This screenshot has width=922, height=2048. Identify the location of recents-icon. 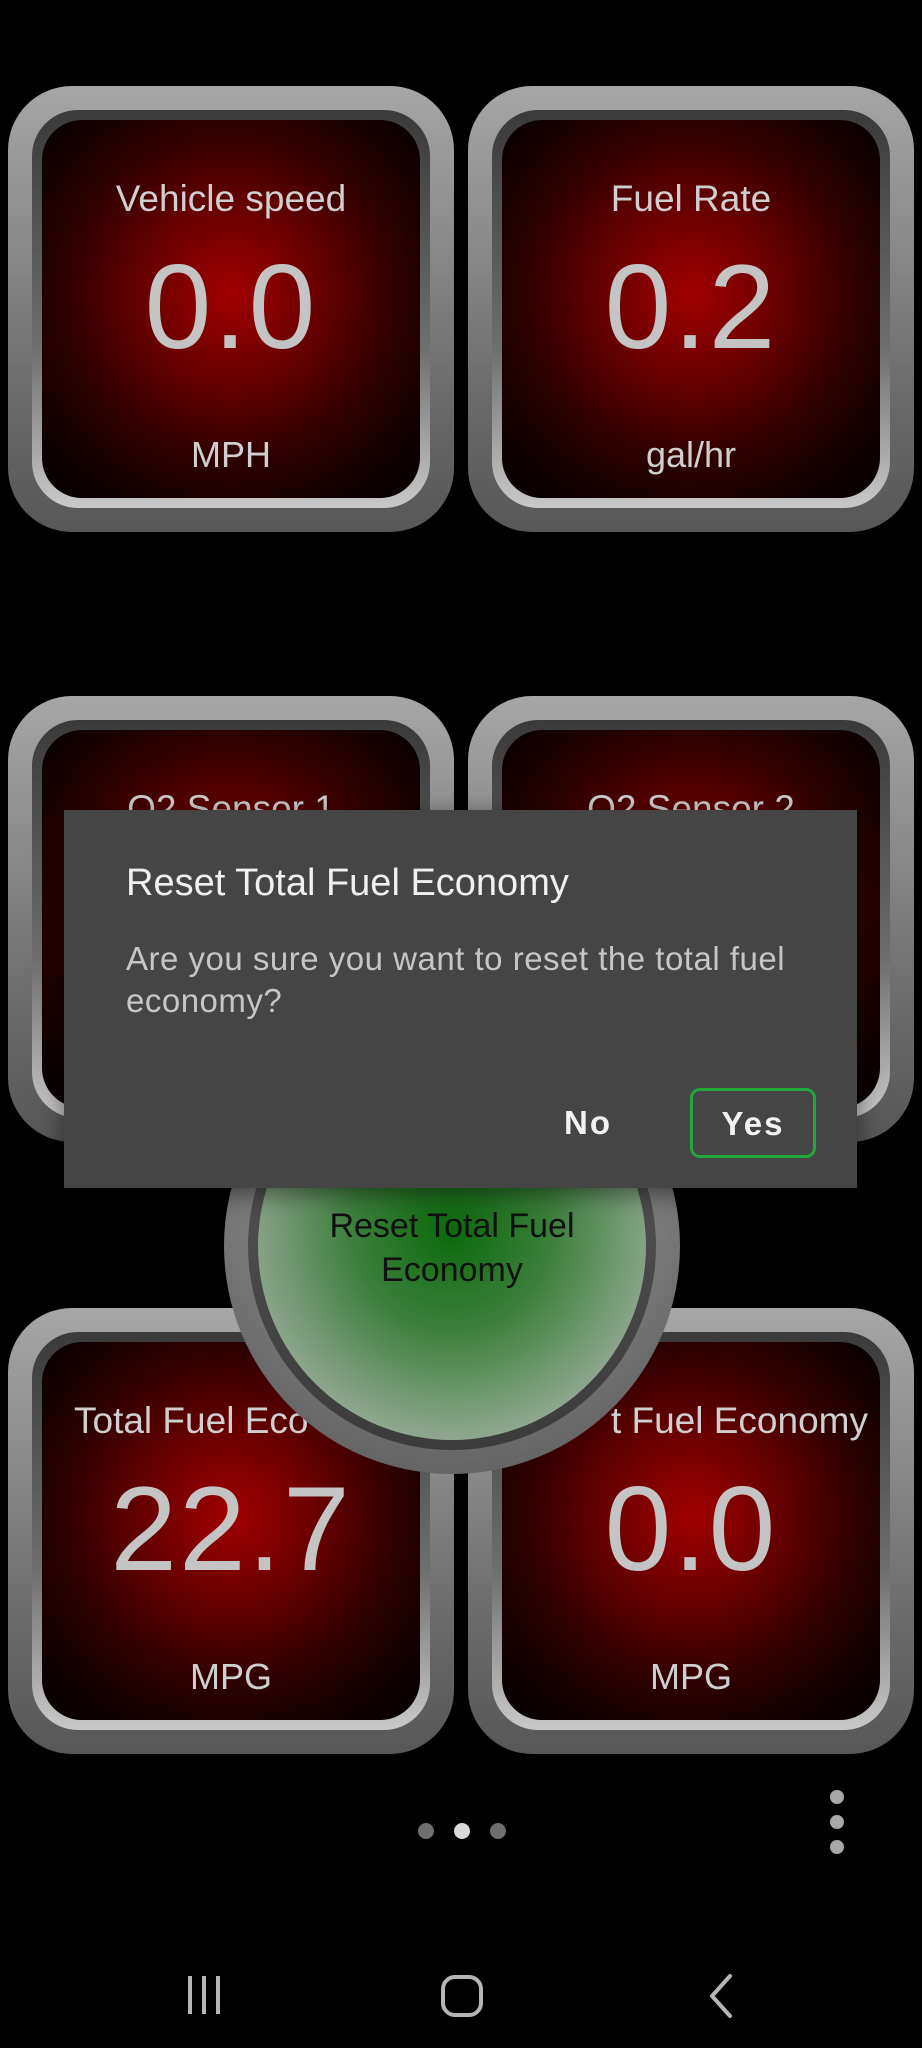
(204, 1996).